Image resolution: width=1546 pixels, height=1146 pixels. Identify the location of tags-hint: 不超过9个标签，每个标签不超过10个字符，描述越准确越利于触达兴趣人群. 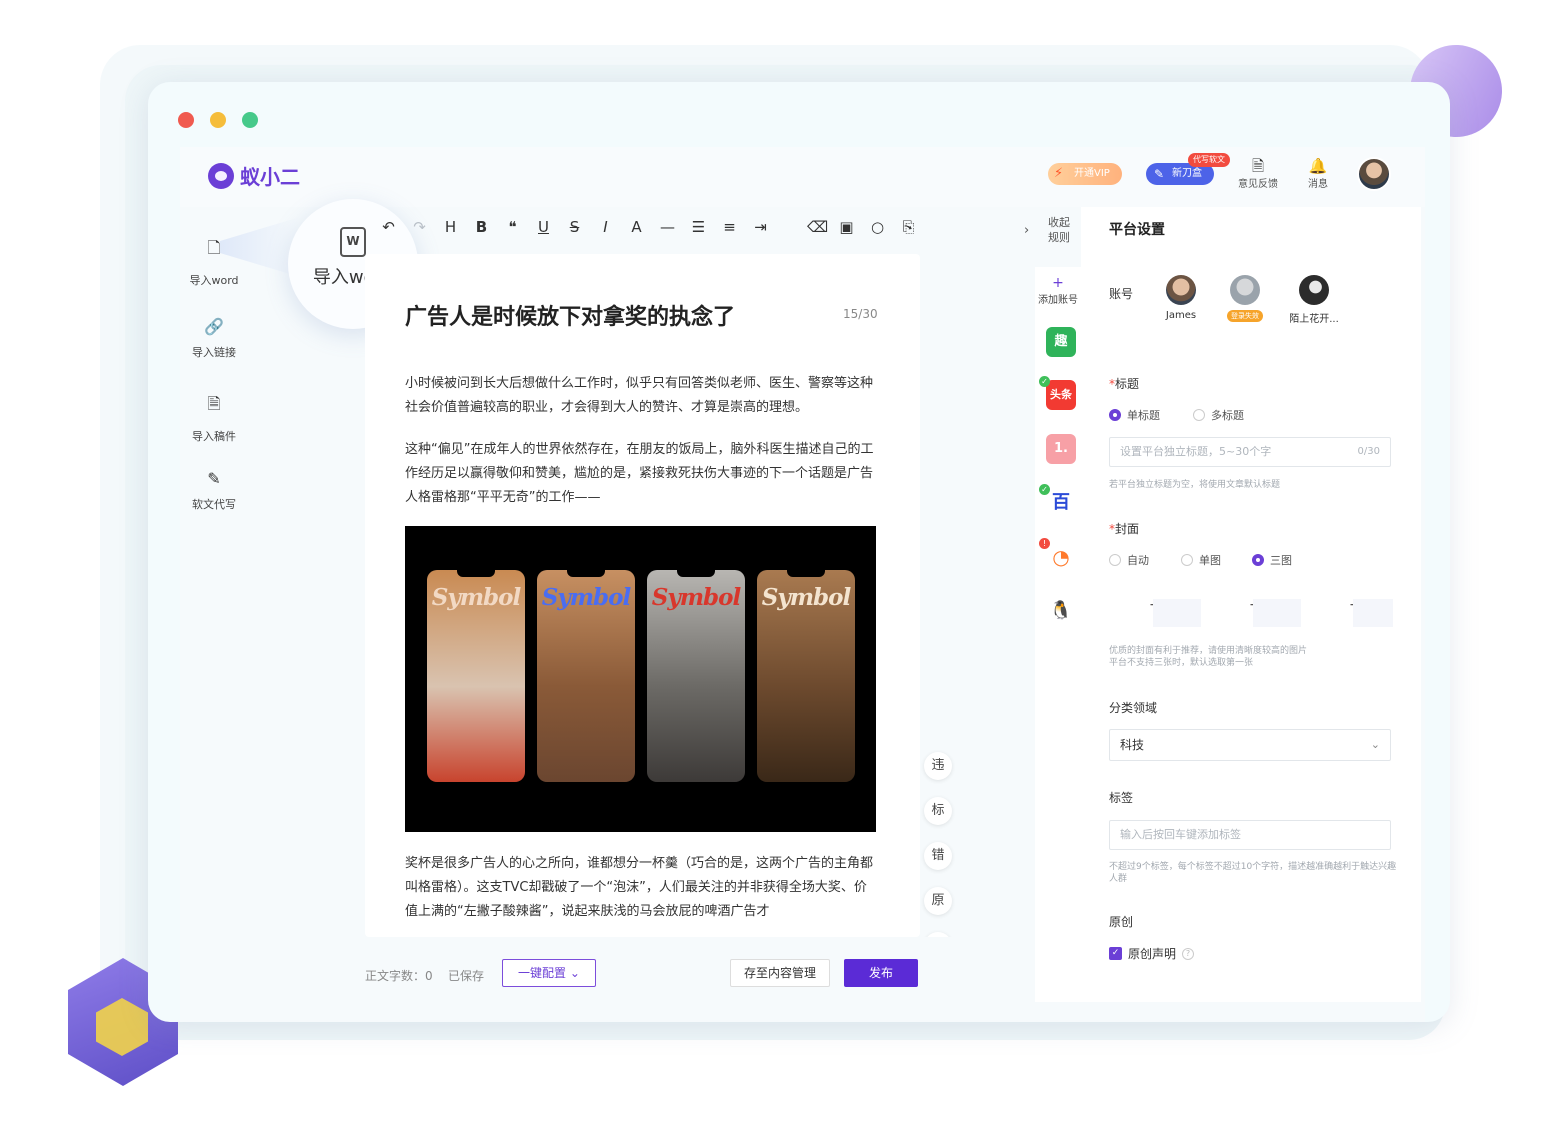
(1253, 873).